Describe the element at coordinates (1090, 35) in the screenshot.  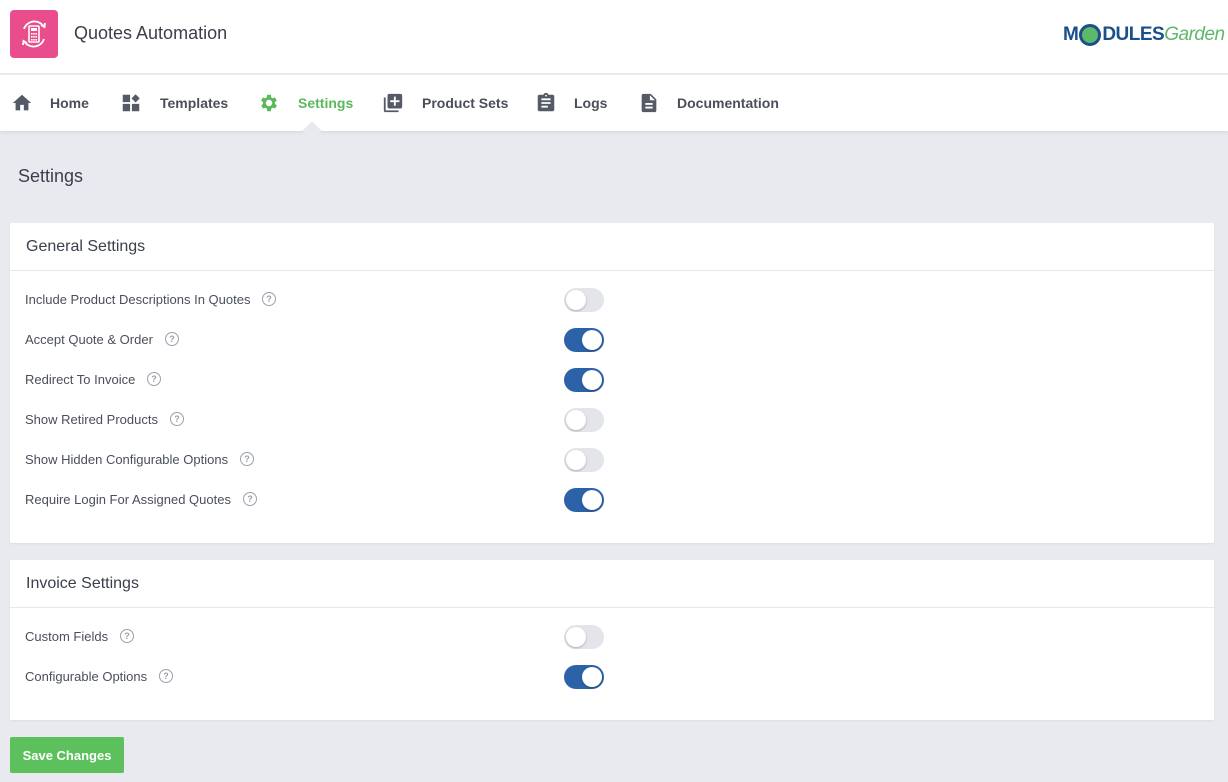
I see `globe-icon` at that location.